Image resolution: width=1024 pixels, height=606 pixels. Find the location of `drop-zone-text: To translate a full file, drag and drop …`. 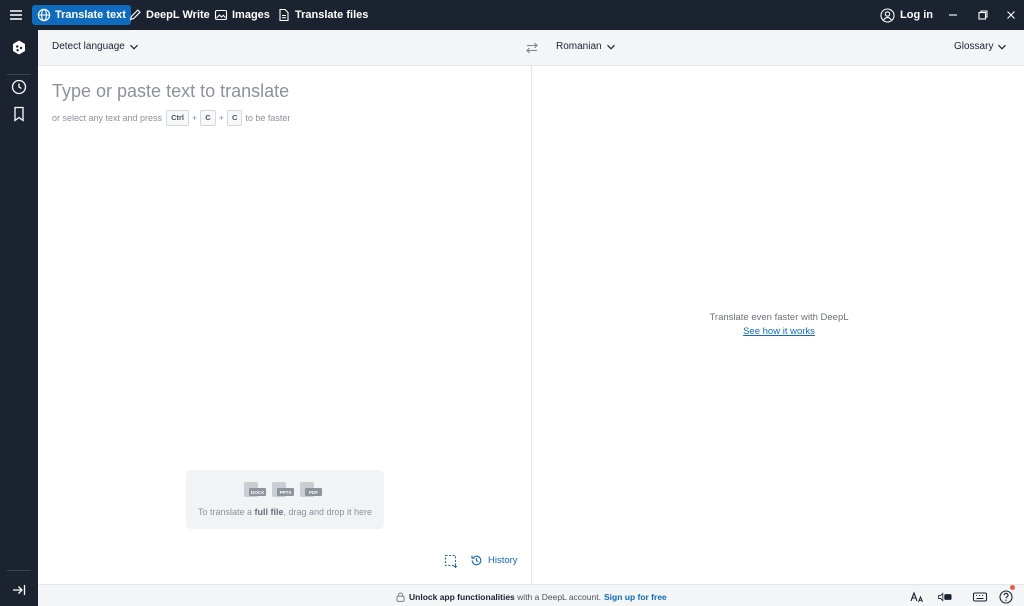

drop-zone-text: To translate a full file, drag and drop … is located at coordinates (285, 512).